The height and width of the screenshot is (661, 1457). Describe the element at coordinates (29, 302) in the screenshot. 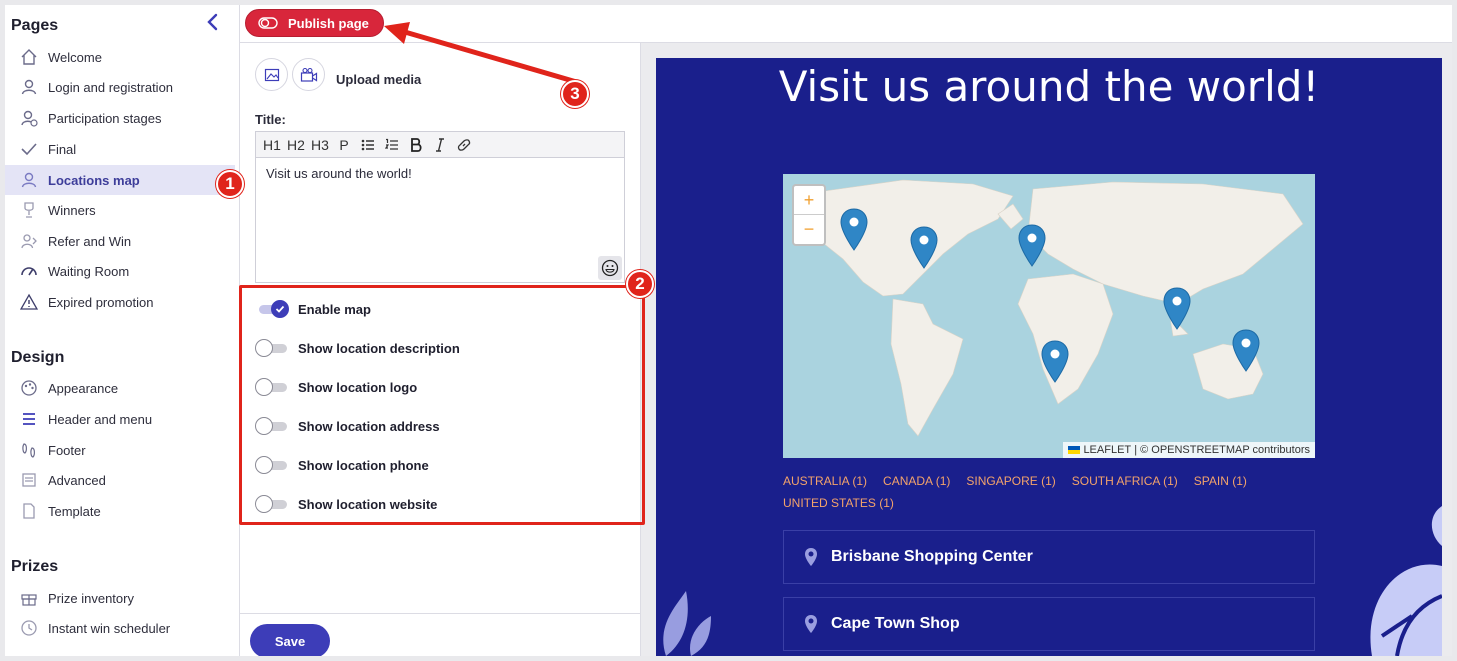

I see `warning-icon` at that location.